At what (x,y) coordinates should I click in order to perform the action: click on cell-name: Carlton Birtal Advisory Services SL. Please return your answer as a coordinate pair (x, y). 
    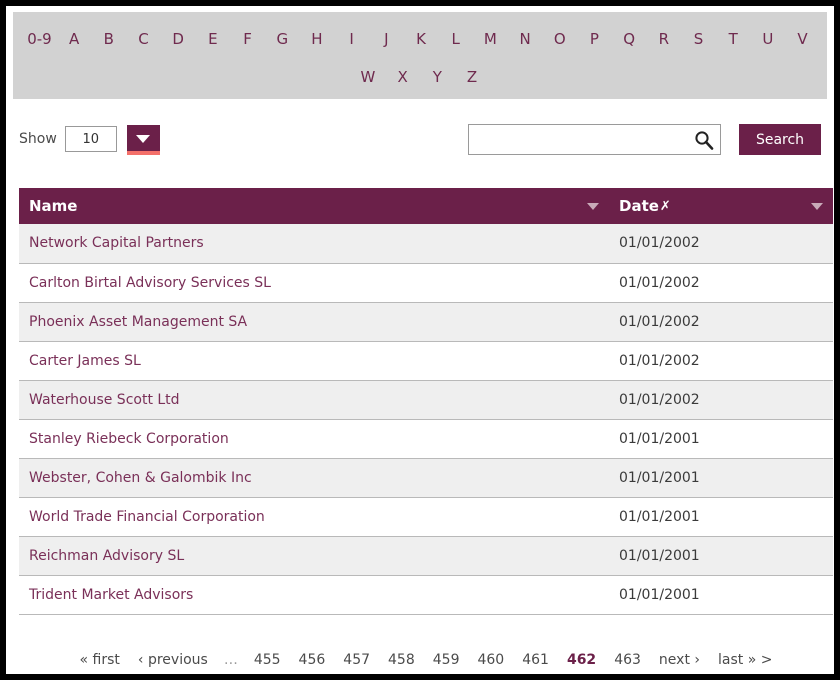
    Looking at the image, I should click on (314, 283).